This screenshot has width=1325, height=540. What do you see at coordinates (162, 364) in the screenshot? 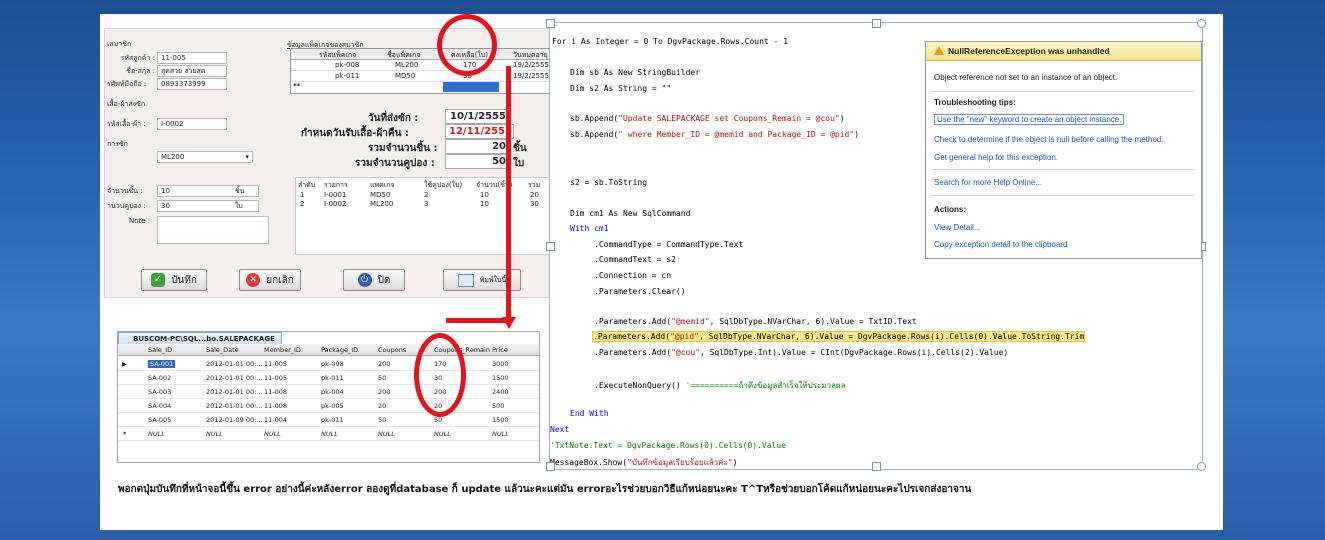
I see `grid-cell: SA-001` at bounding box center [162, 364].